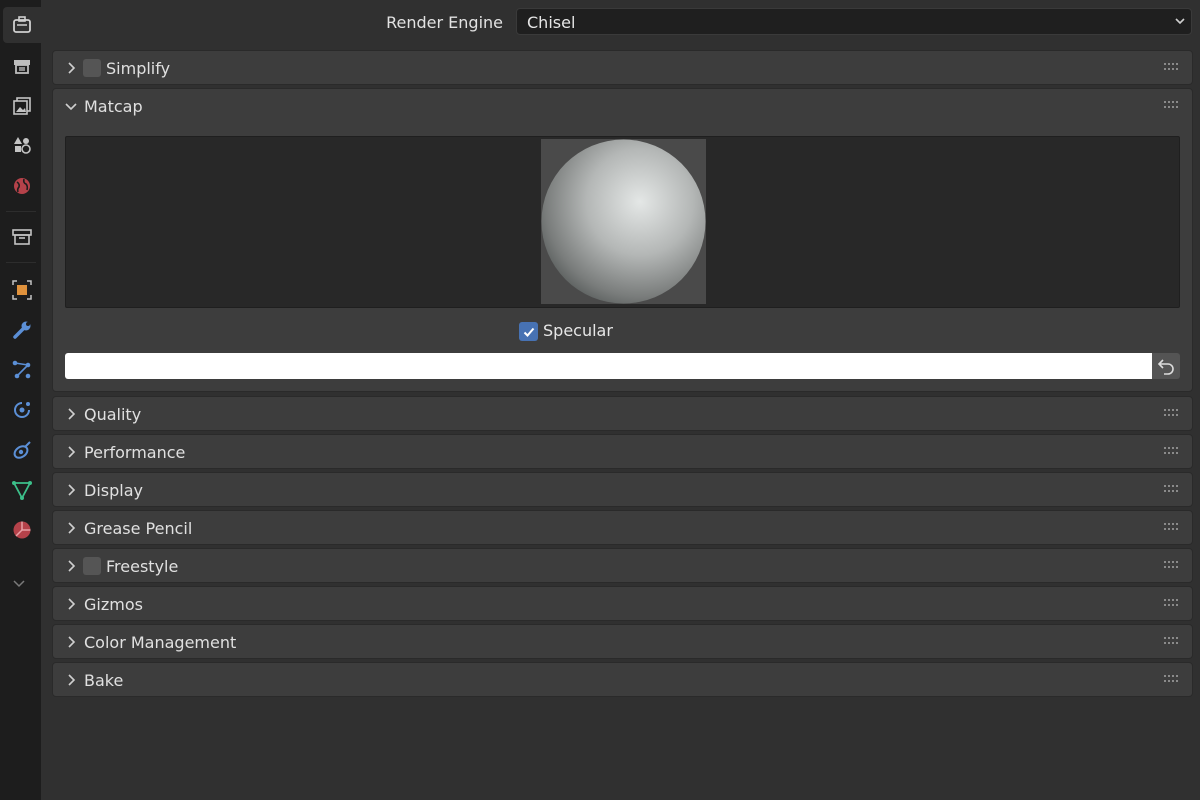 This screenshot has height=800, width=1200. I want to click on particles-icon, so click(21, 369).